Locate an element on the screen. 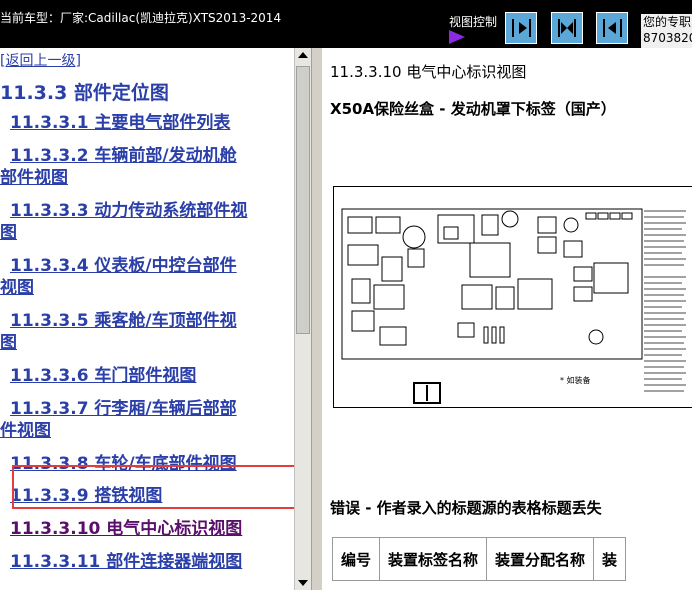  tree-item-11-3-3-7: 11.3.3.7 行李厢/车辆后部部 件视图 is located at coordinates (147, 420).